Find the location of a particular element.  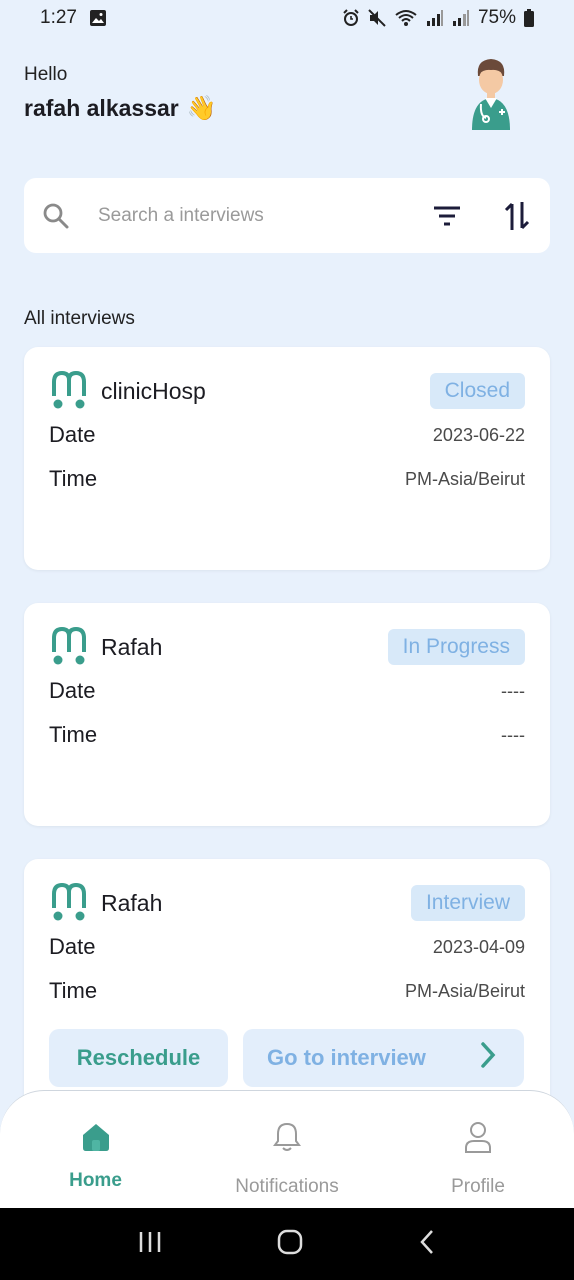

section-title: All interviews is located at coordinates (79, 318).